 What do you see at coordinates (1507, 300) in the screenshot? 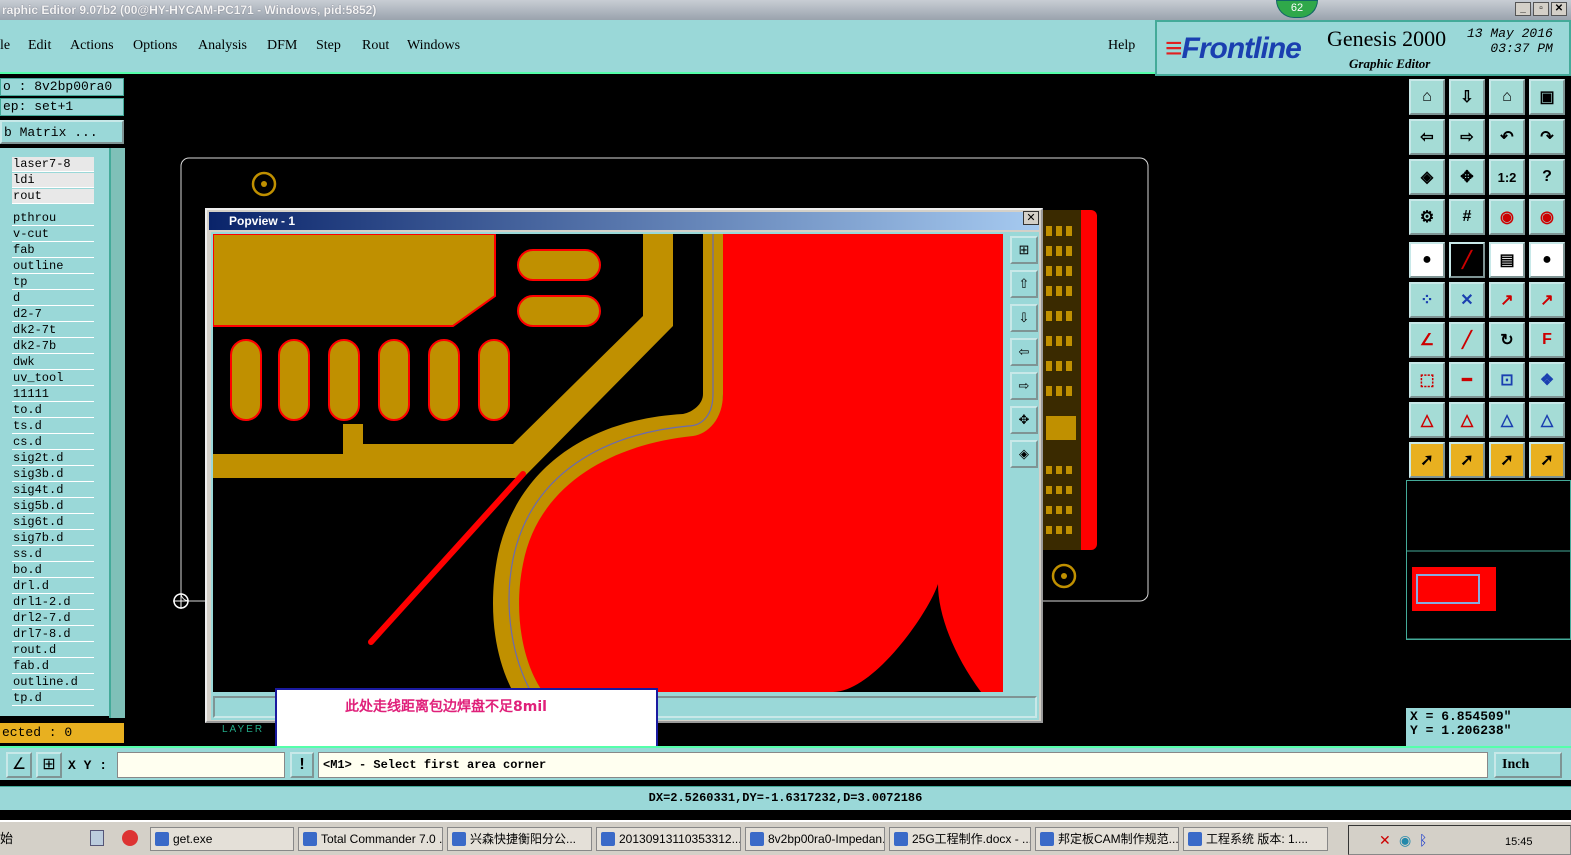
I see `tool-move-node: ↗` at bounding box center [1507, 300].